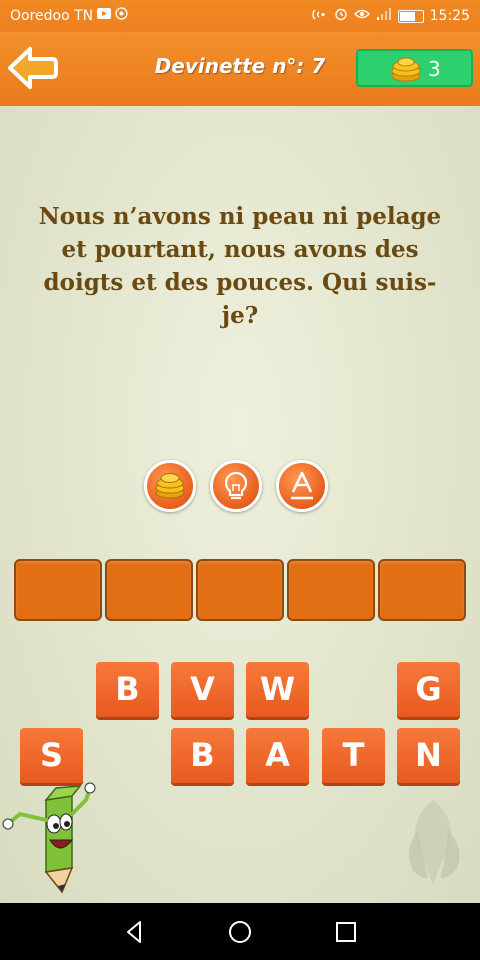 The image size is (480, 960). I want to click on leaf-decoration-icon, so click(434, 842).